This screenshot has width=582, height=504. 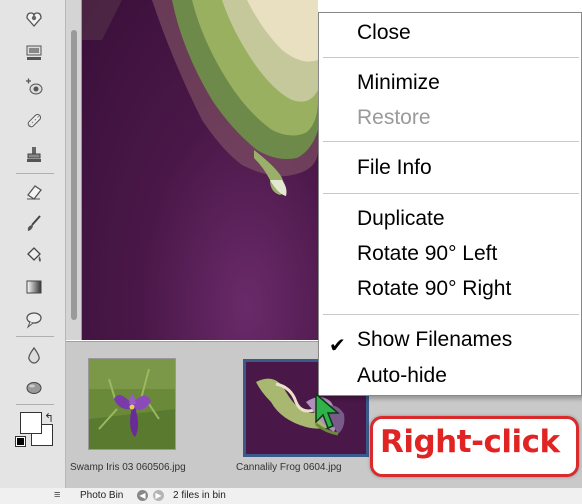 I want to click on swamp-iris-image, so click(x=132, y=404).